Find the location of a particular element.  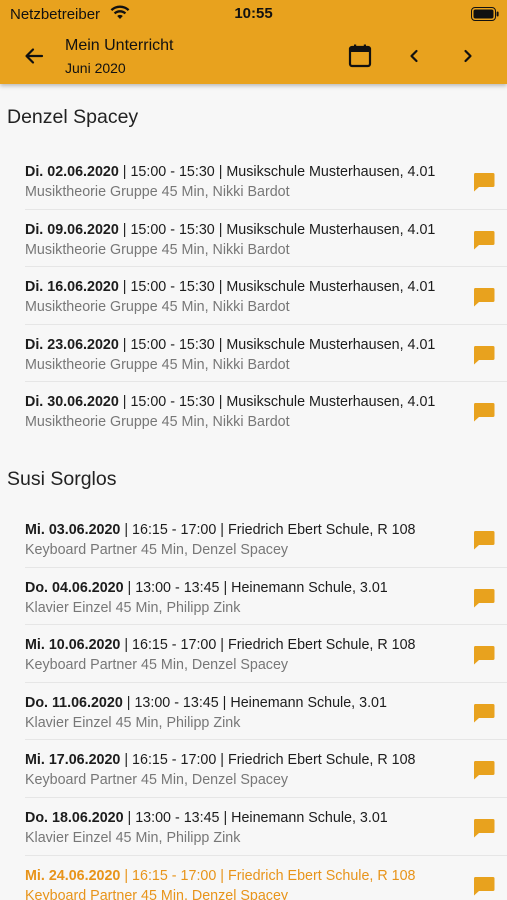

page-subtitle: Juni 2020 is located at coordinates (95, 68).